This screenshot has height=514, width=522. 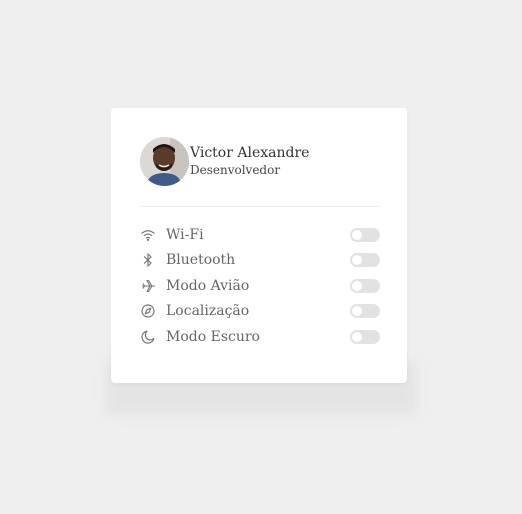 I want to click on setting-dark-mode: Modo Escuro, so click(x=260, y=337).